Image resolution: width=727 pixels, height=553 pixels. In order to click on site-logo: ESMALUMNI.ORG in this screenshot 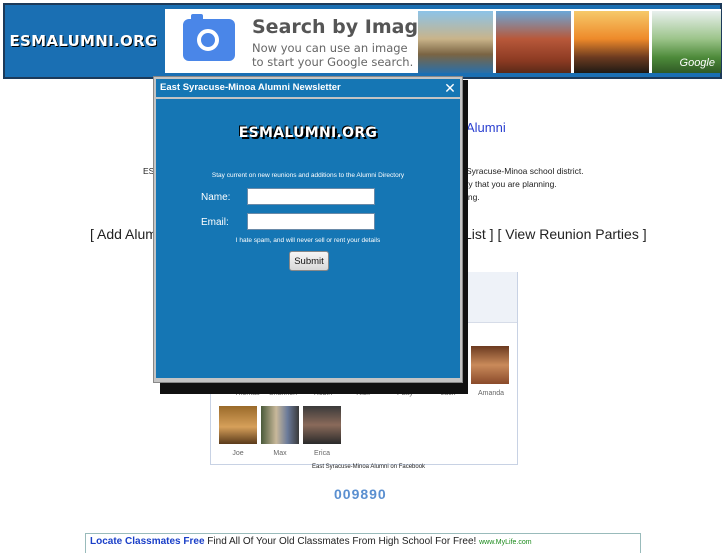, I will do `click(83, 41)`.